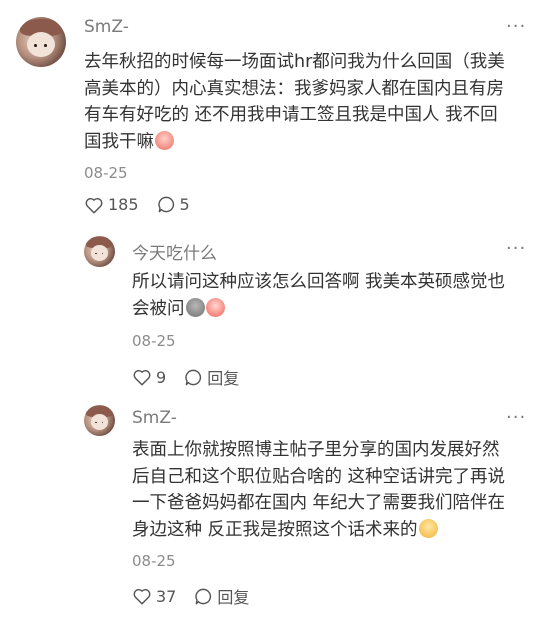 Image resolution: width=556 pixels, height=617 pixels. Describe the element at coordinates (123, 204) in the screenshot. I see `like-count: 185` at that location.